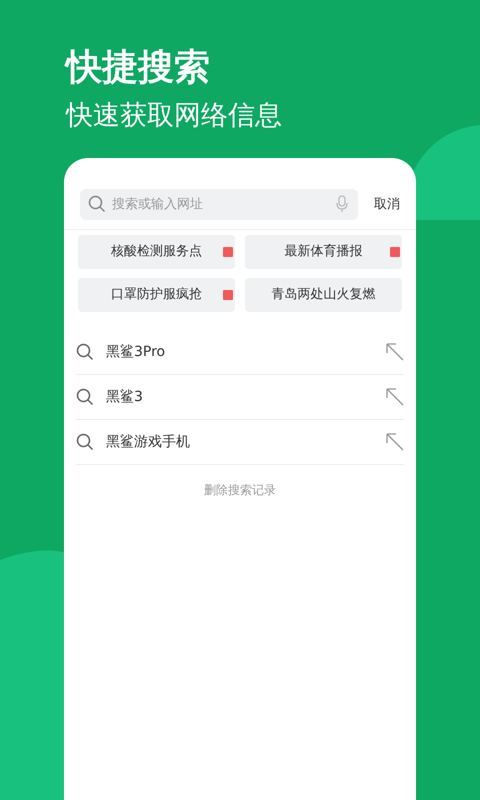 This screenshot has height=800, width=480. Describe the element at coordinates (323, 252) in the screenshot. I see `topic-chip: 最新体育播报` at that location.